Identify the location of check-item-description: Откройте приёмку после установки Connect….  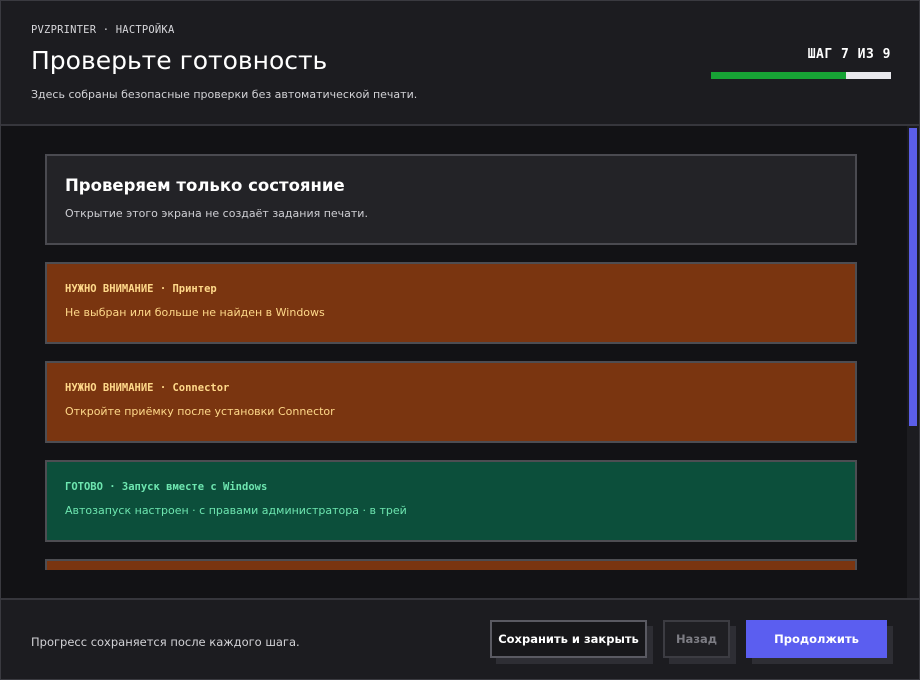
(200, 411).